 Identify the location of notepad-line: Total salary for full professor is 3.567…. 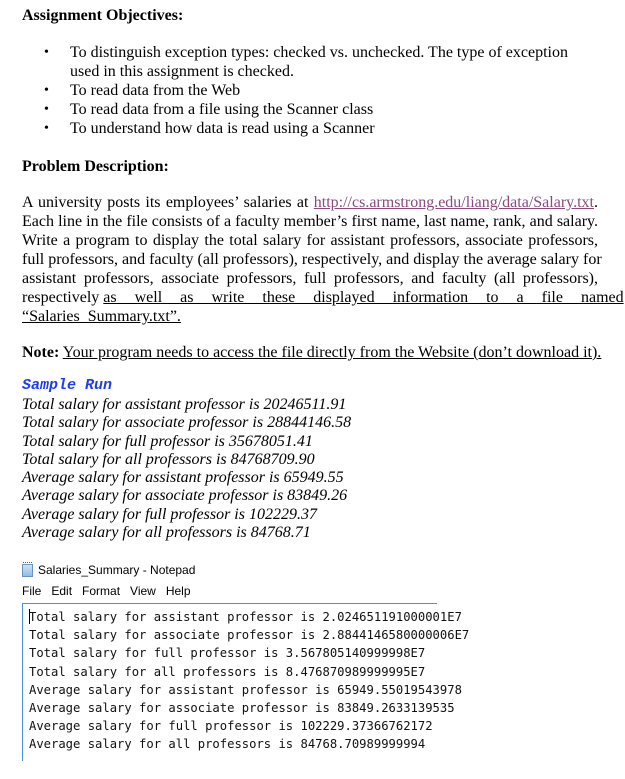
(227, 653).